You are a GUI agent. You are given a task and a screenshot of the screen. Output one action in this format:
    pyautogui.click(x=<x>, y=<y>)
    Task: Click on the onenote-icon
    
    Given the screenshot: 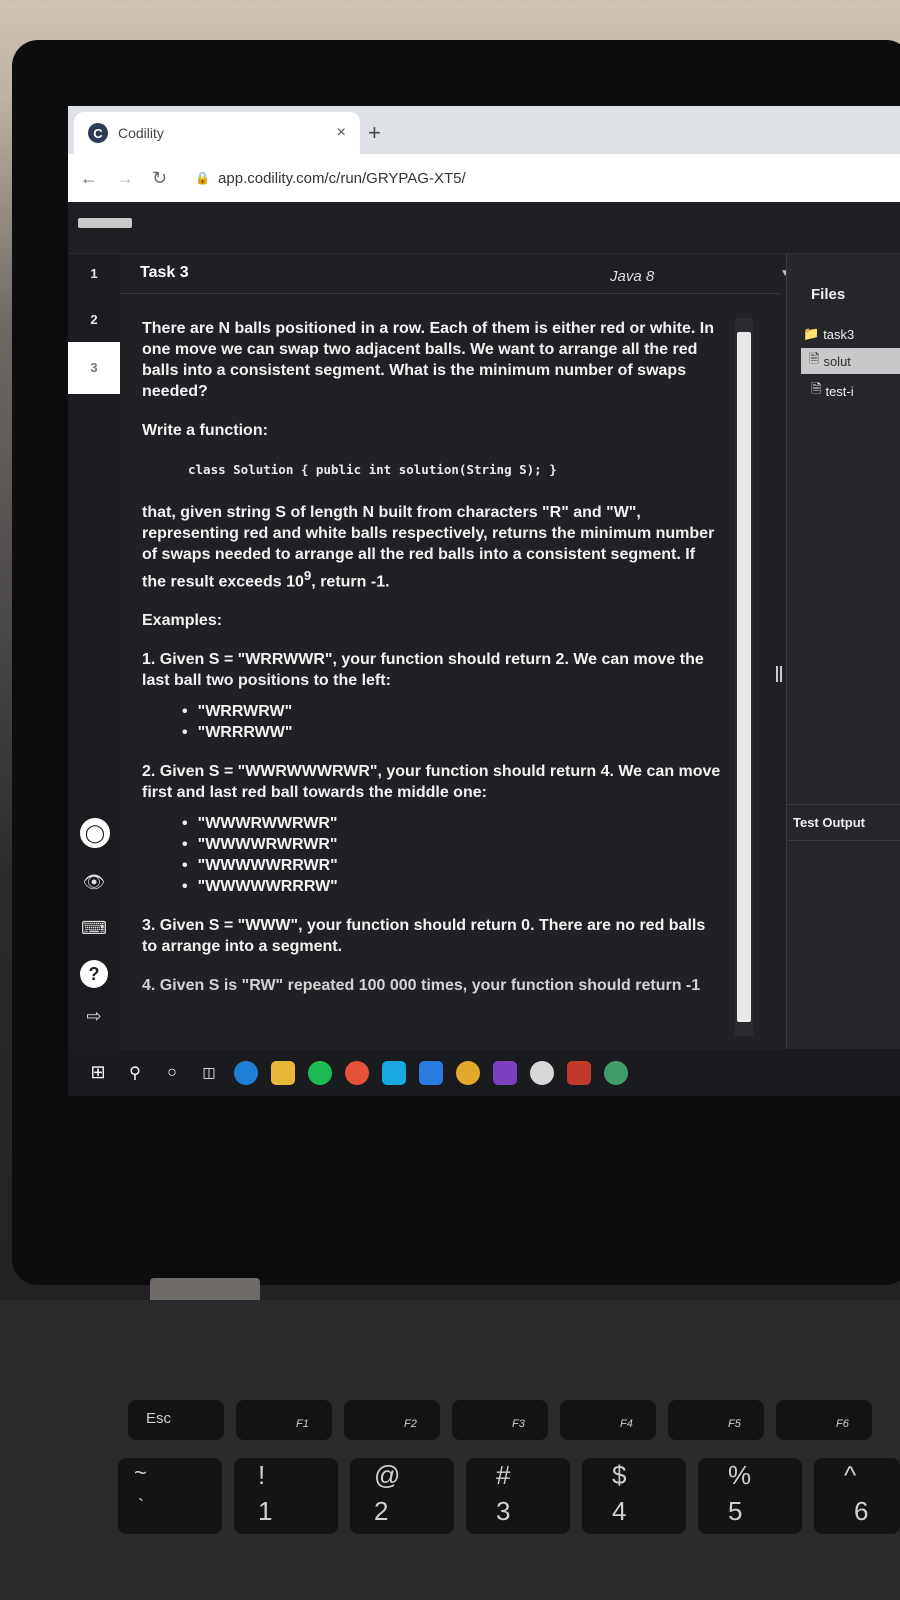 What is the action you would take?
    pyautogui.click(x=505, y=1072)
    